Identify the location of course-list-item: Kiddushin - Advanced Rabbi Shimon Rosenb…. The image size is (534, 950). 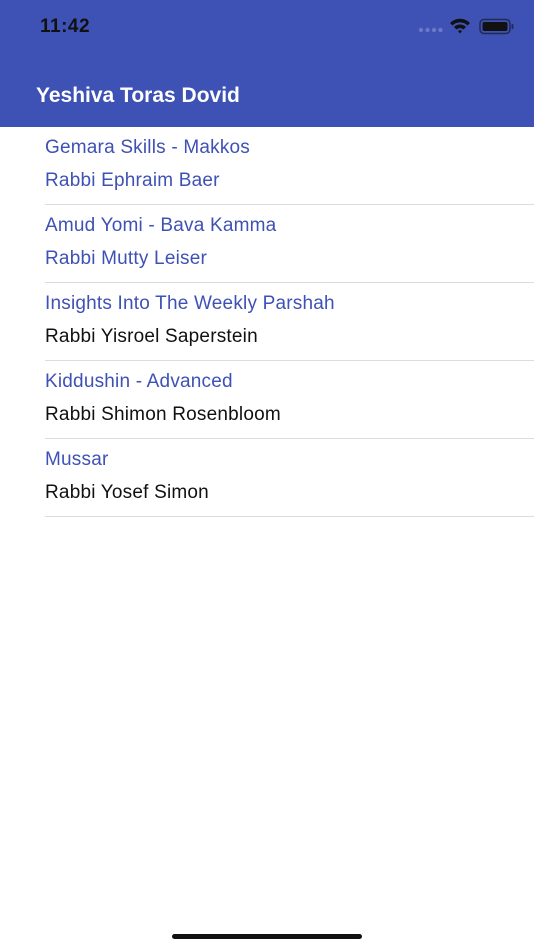
(289, 400).